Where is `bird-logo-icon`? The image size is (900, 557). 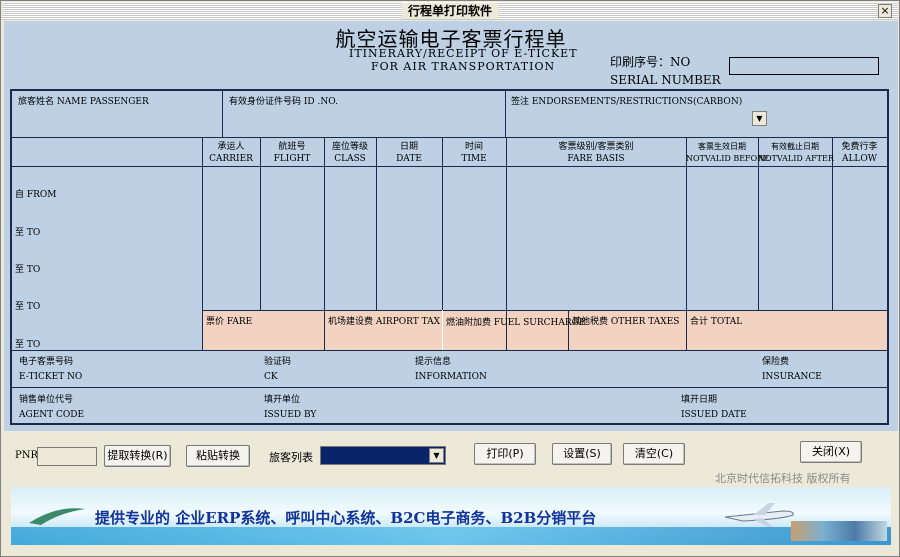
bird-logo-icon is located at coordinates (57, 516).